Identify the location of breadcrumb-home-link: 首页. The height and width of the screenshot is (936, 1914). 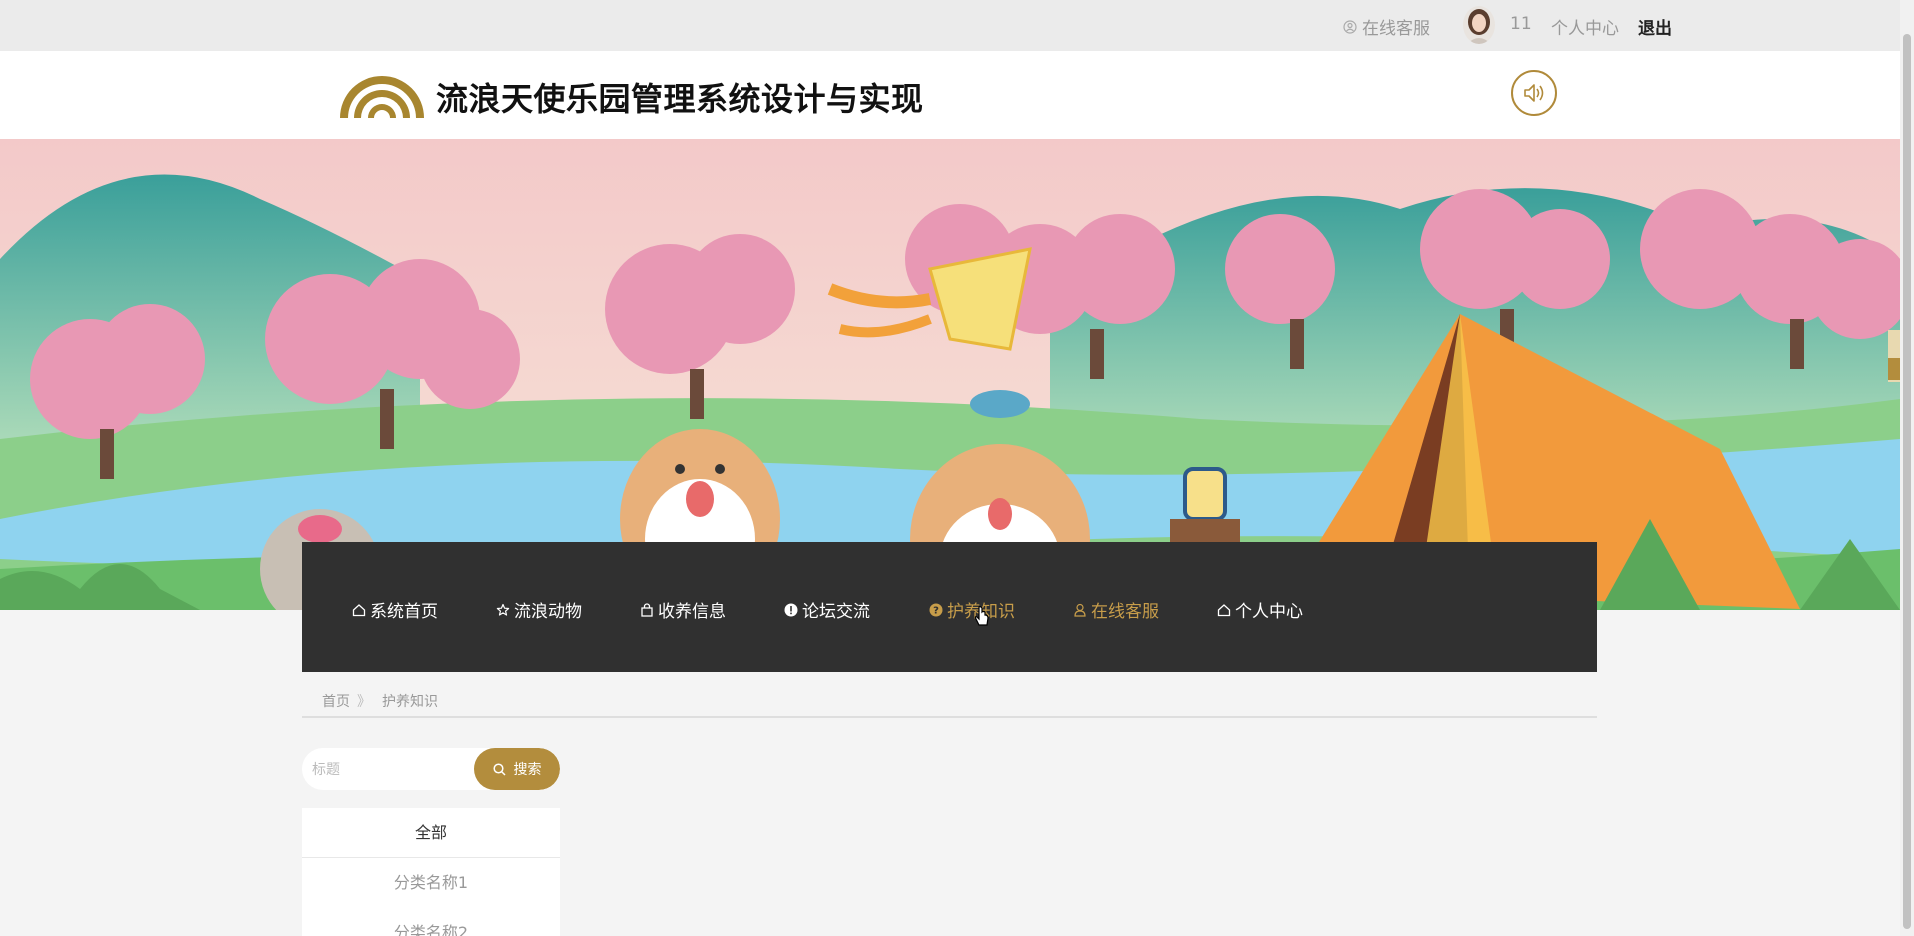
(336, 701).